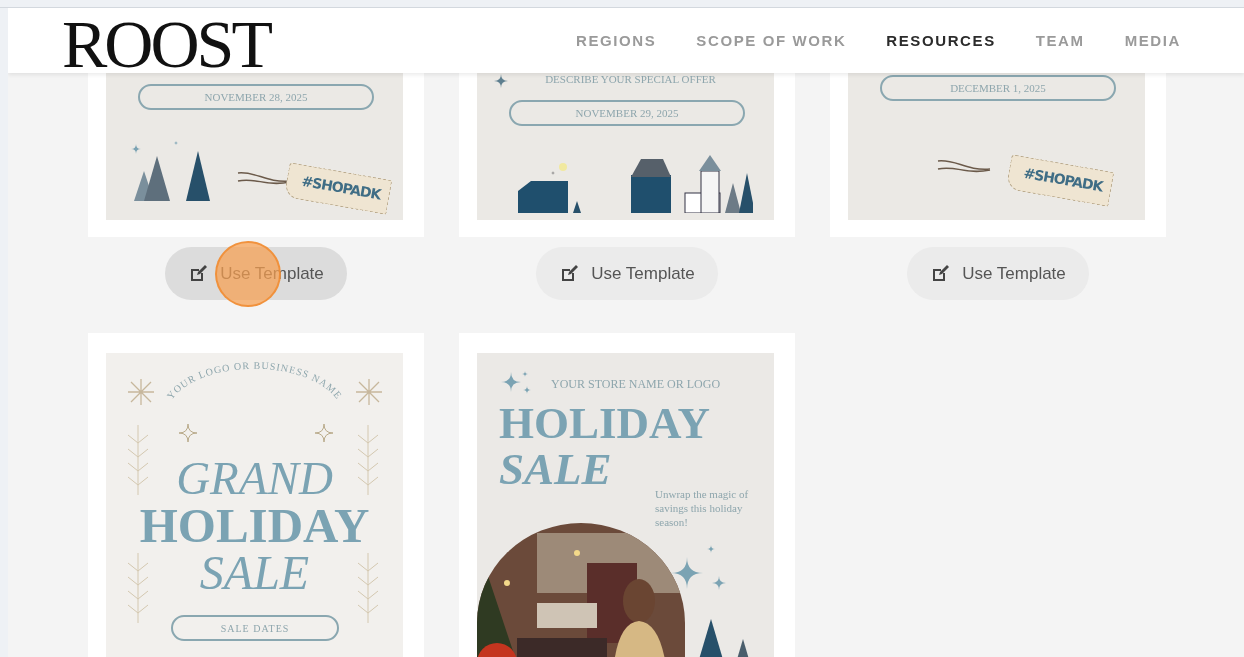 This screenshot has width=1244, height=657. I want to click on store-name: YOUR STORE NAME OR LOGO, so click(636, 384).